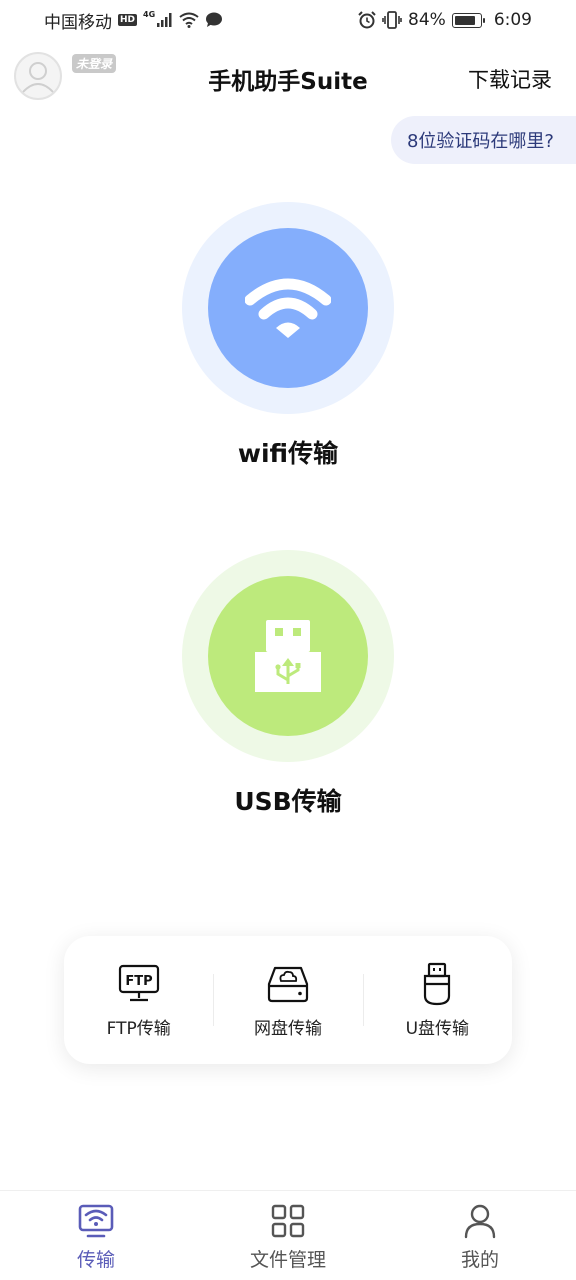  I want to click on tab-transfer-label: 传输, so click(95, 1260).